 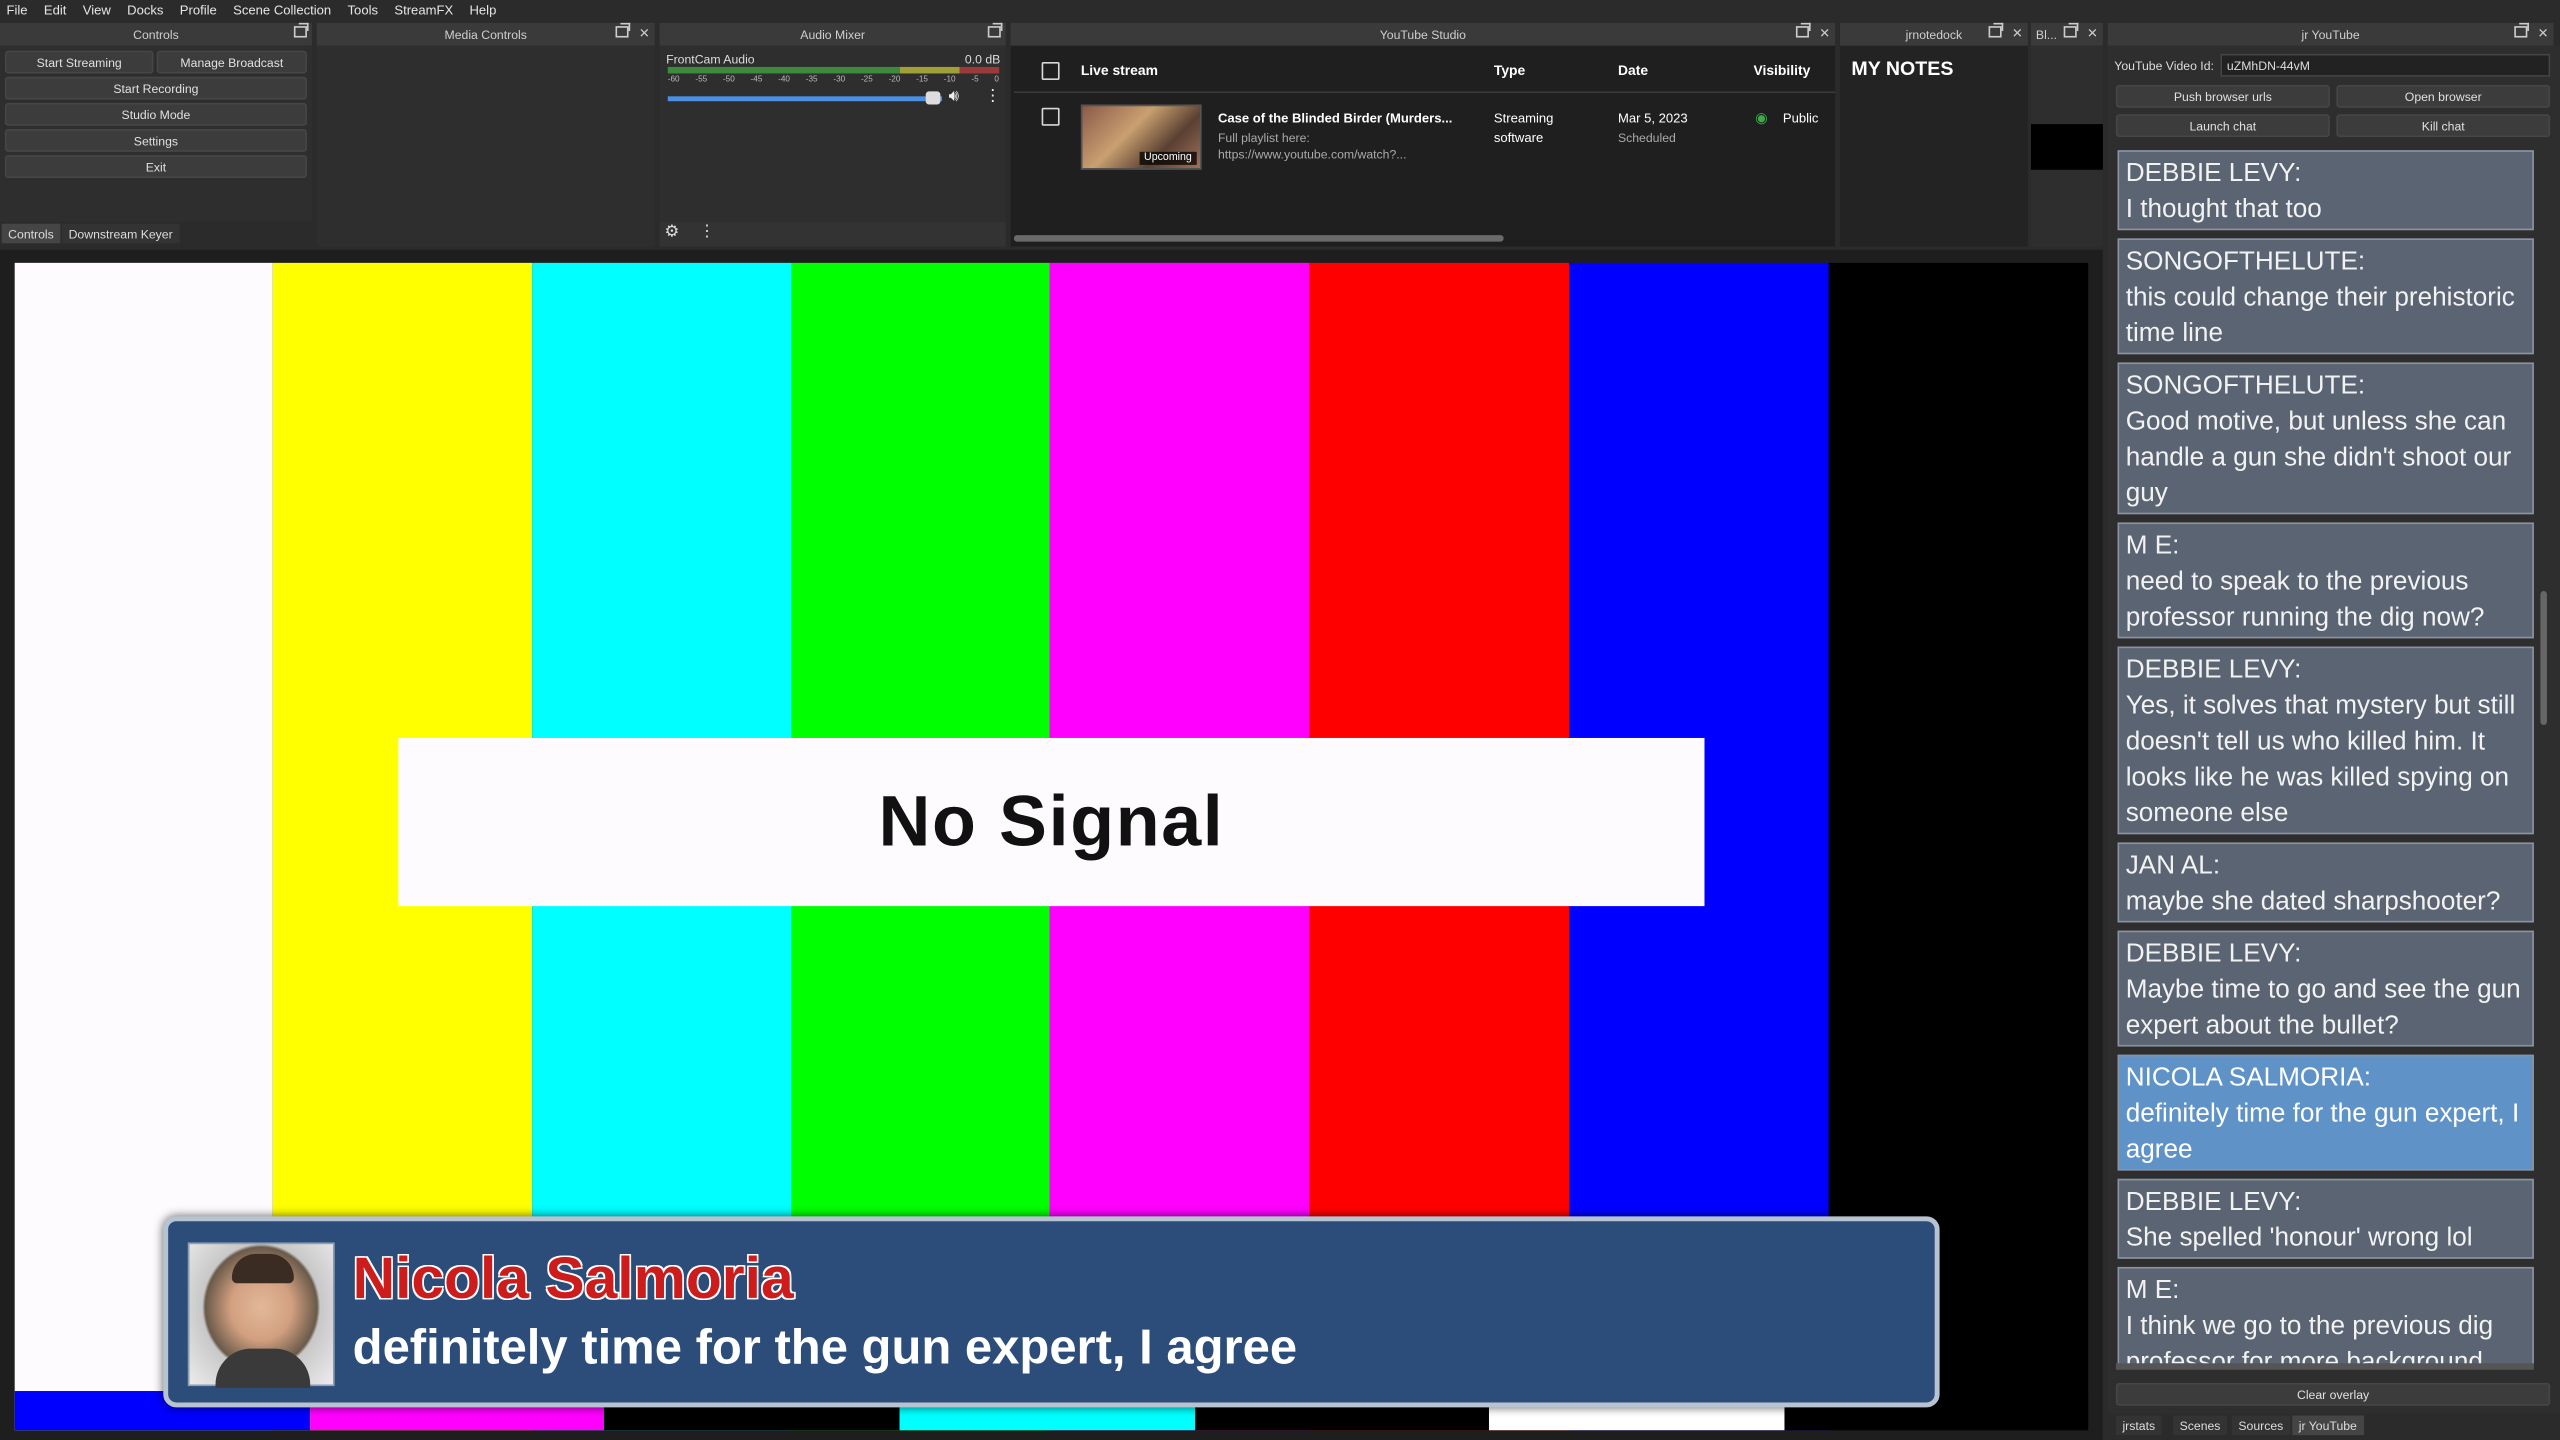 What do you see at coordinates (145, 10) in the screenshot?
I see `menu-docks: Docks` at bounding box center [145, 10].